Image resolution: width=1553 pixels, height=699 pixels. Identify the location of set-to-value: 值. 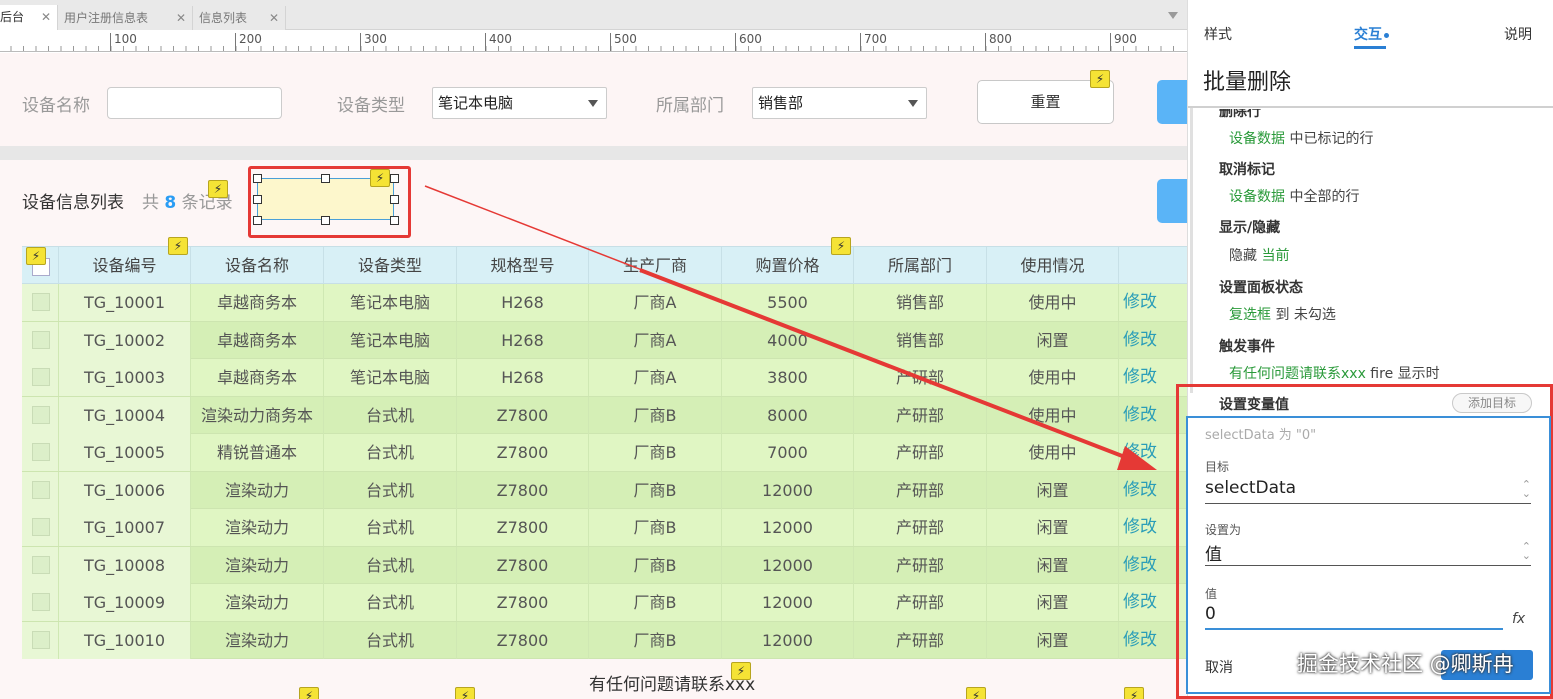
(1213, 555).